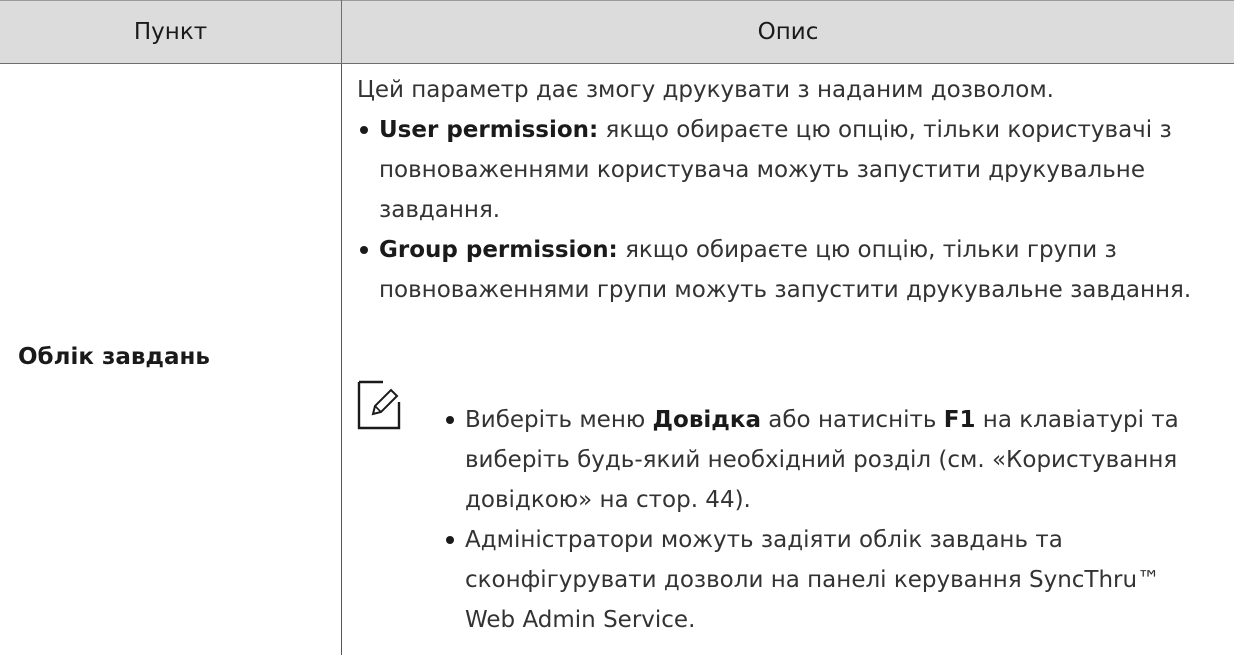 The height and width of the screenshot is (655, 1234). I want to click on header-divider, so click(341, 32).